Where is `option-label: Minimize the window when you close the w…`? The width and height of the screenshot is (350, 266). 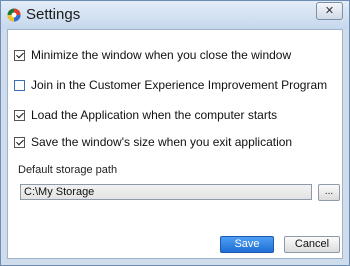
option-label: Minimize the window when you close the w… is located at coordinates (161, 55).